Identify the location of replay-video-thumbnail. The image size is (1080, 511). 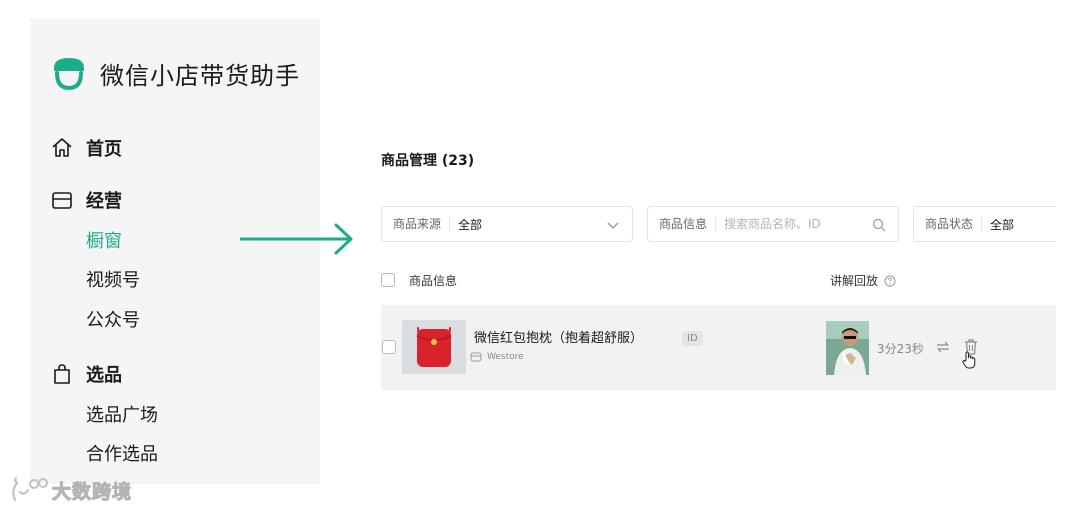
(847, 348).